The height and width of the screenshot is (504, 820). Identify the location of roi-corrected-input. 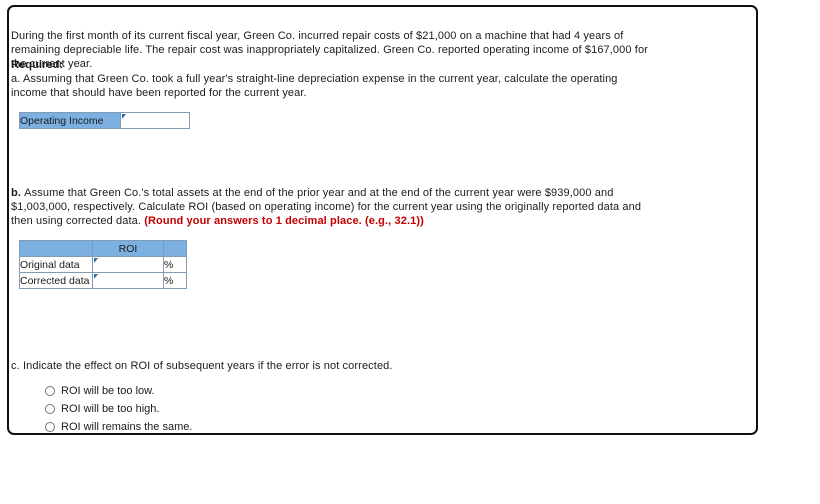
(128, 280).